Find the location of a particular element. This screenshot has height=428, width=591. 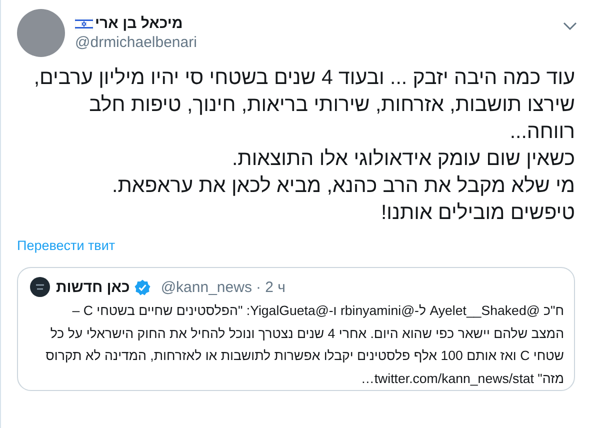

avatar-photo-placeholder is located at coordinates (41, 33).